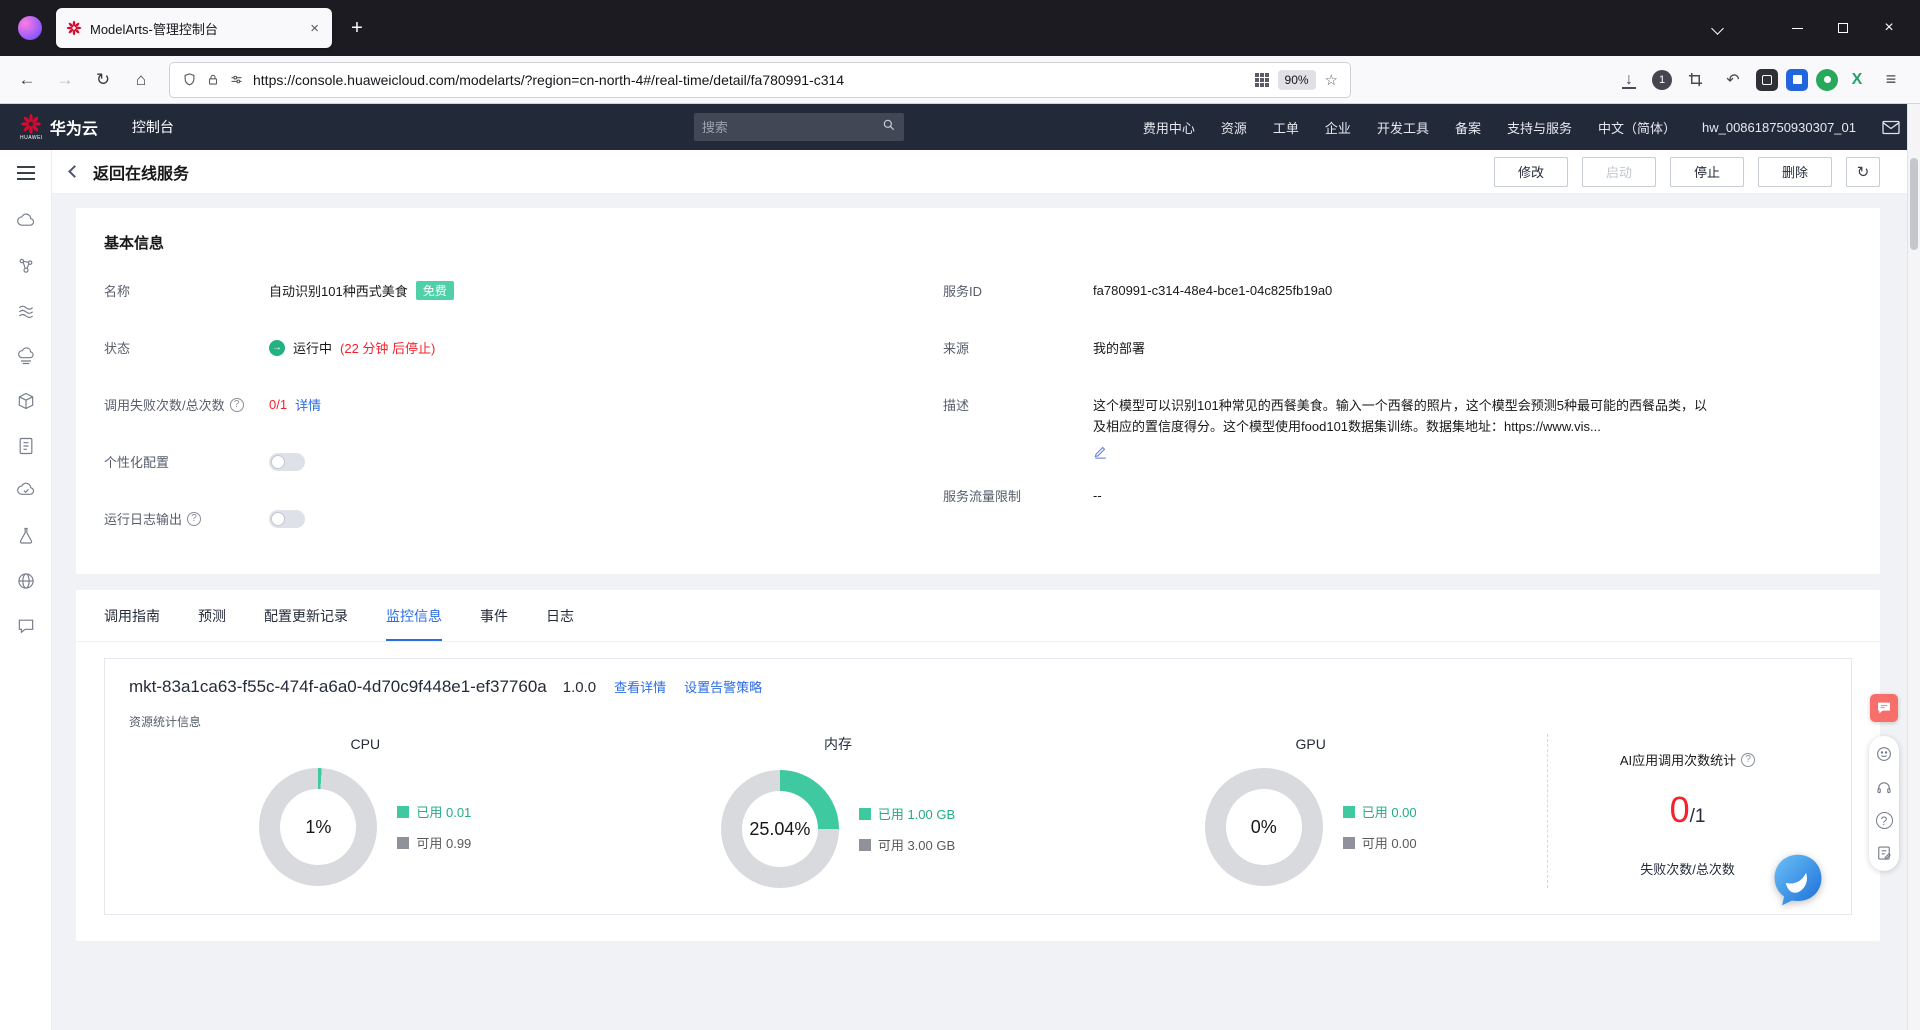 The image size is (1920, 1030). Describe the element at coordinates (1286, 127) in the screenshot. I see `nav-tickets: 工单` at that location.